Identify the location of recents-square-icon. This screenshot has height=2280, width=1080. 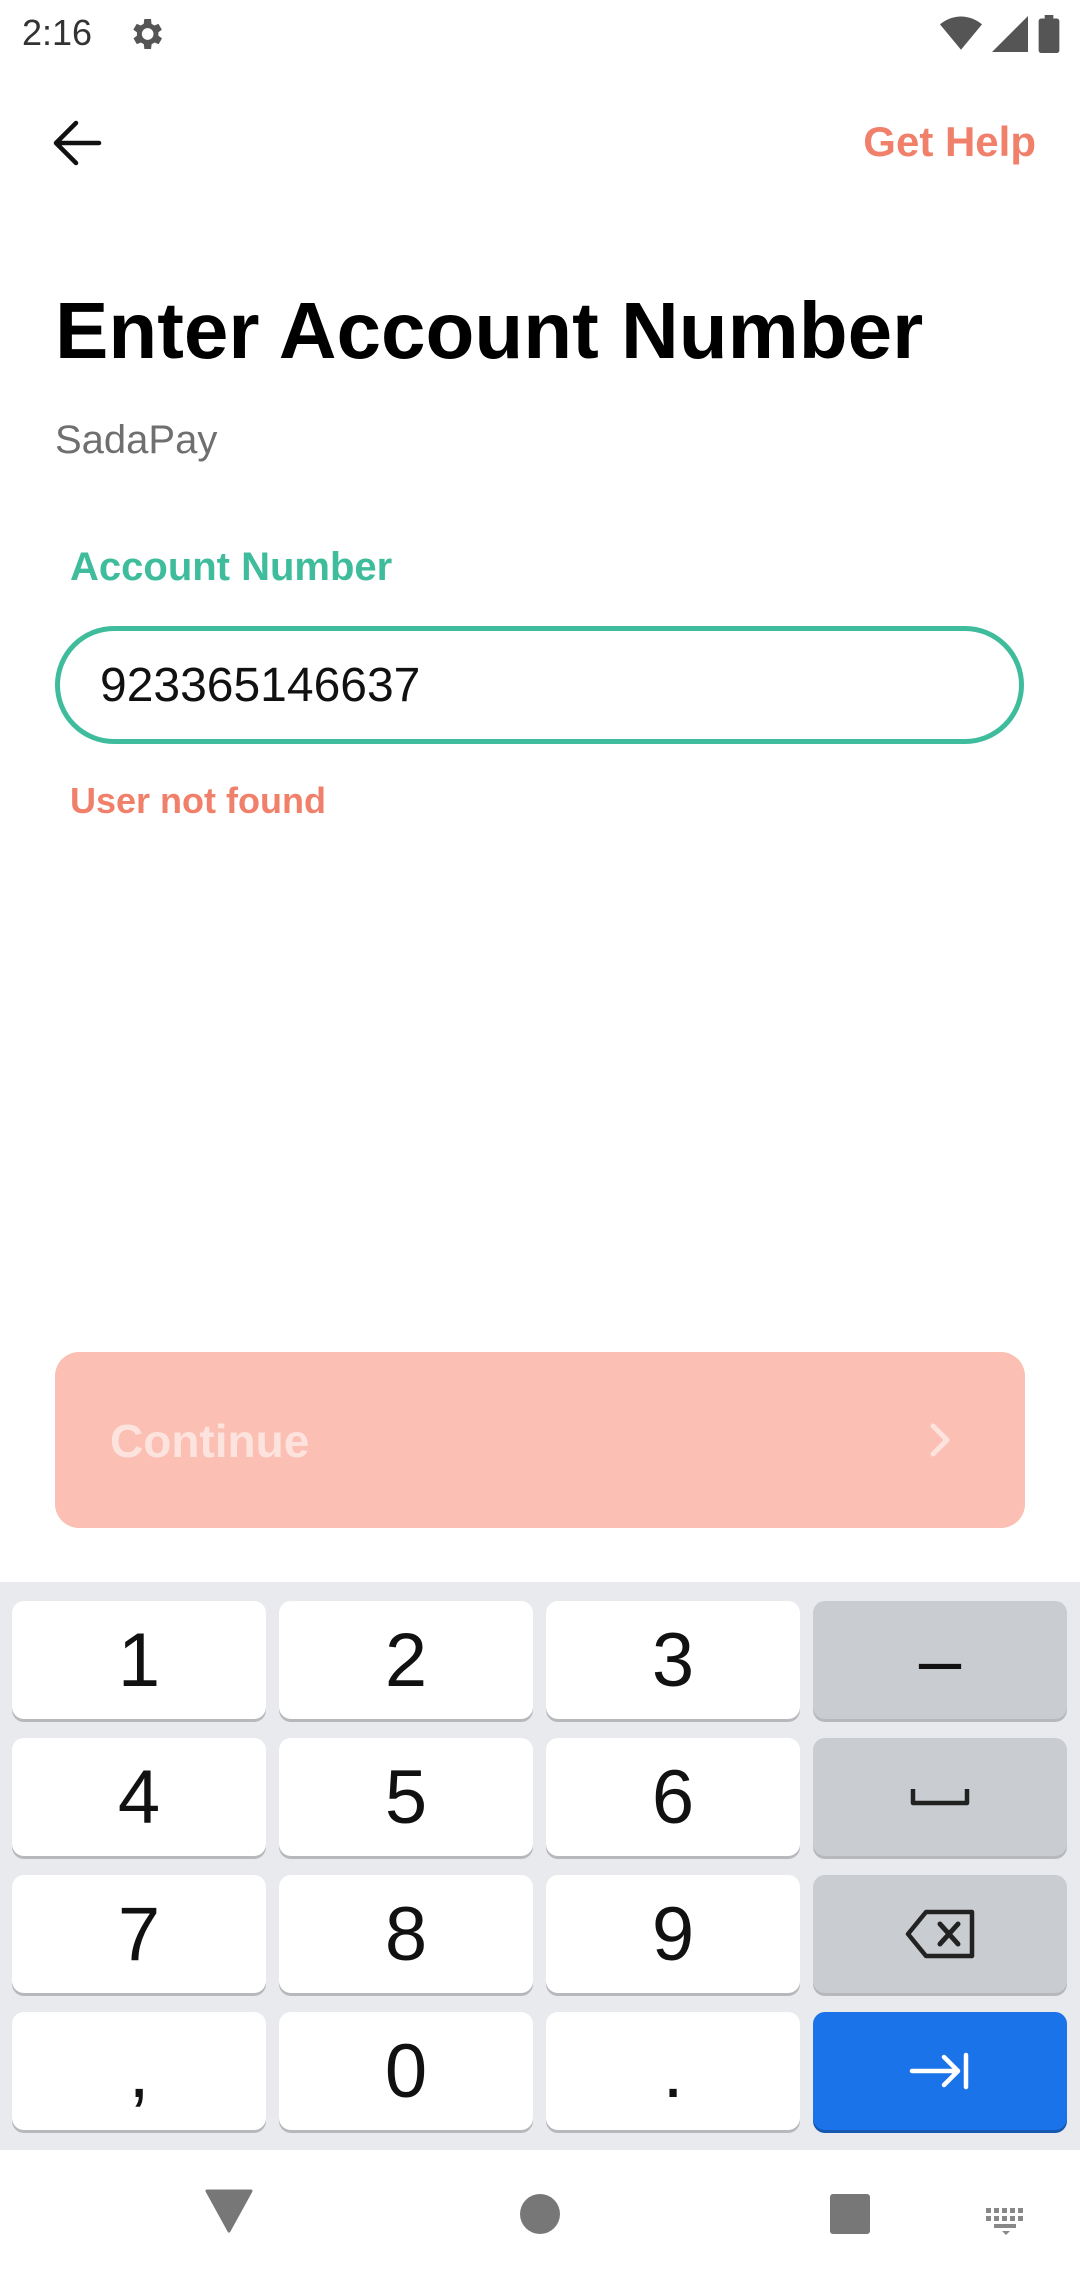
(850, 2214).